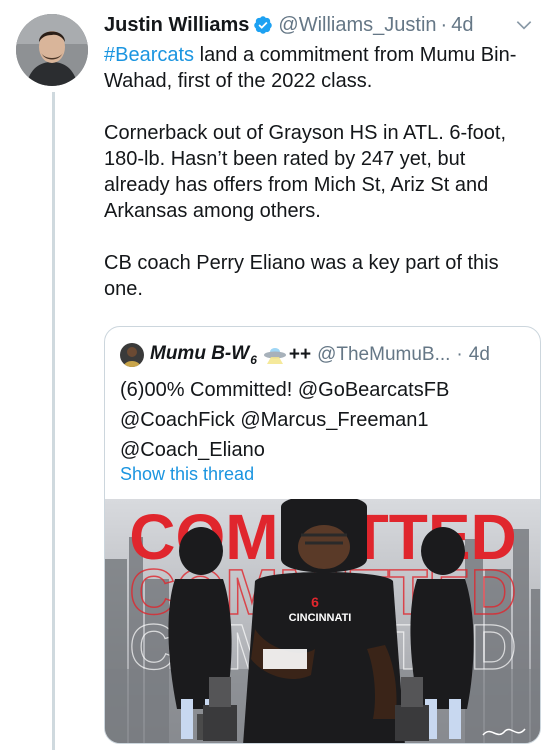  Describe the element at coordinates (357, 25) in the screenshot. I see `author-handle: @Williams_Justin` at that location.